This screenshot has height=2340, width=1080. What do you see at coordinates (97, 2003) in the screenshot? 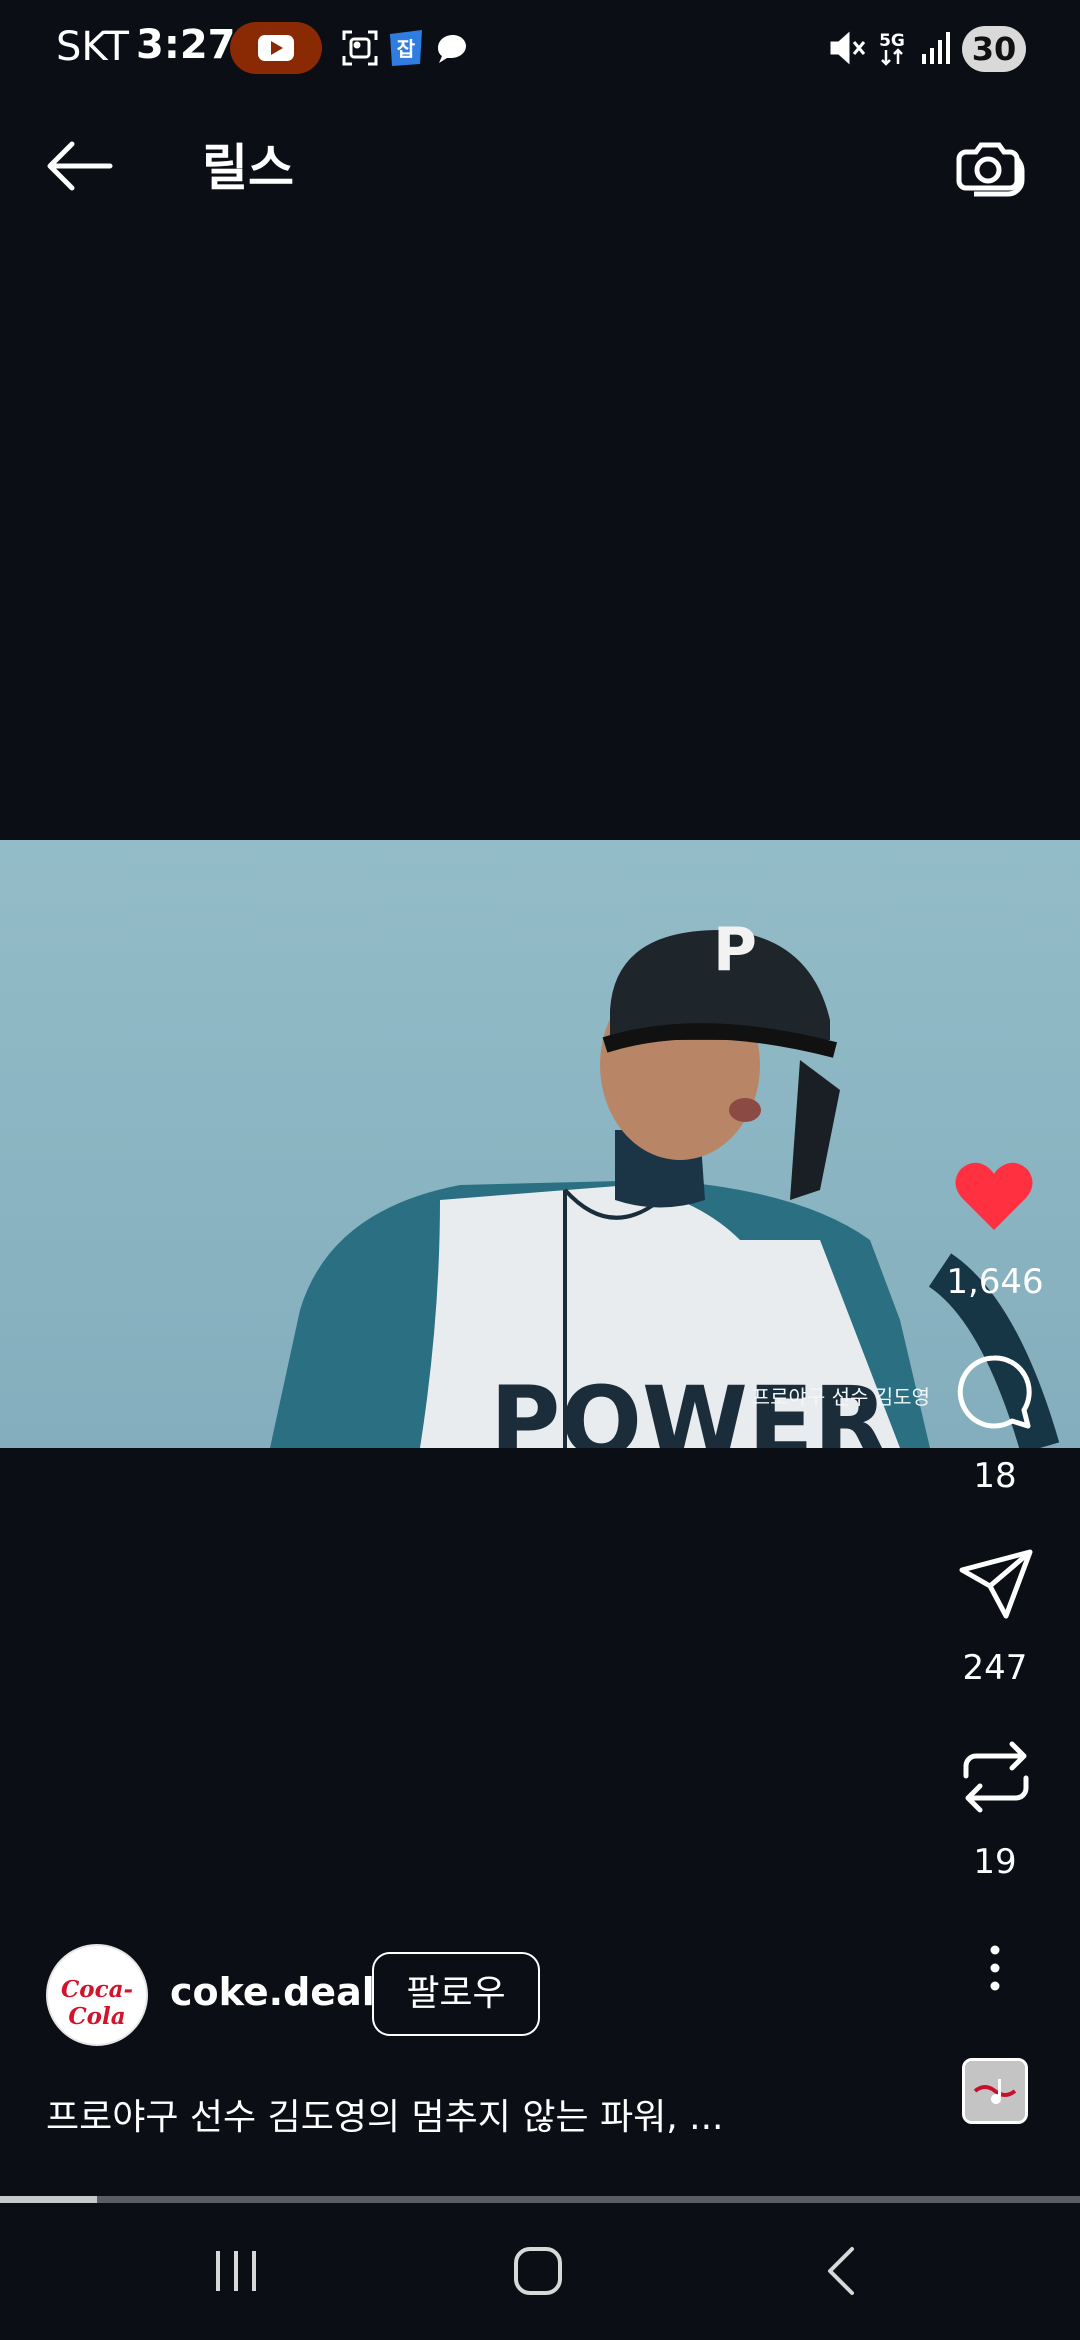
I see `avatar-logo-text: Coca-Cola` at bounding box center [97, 2003].